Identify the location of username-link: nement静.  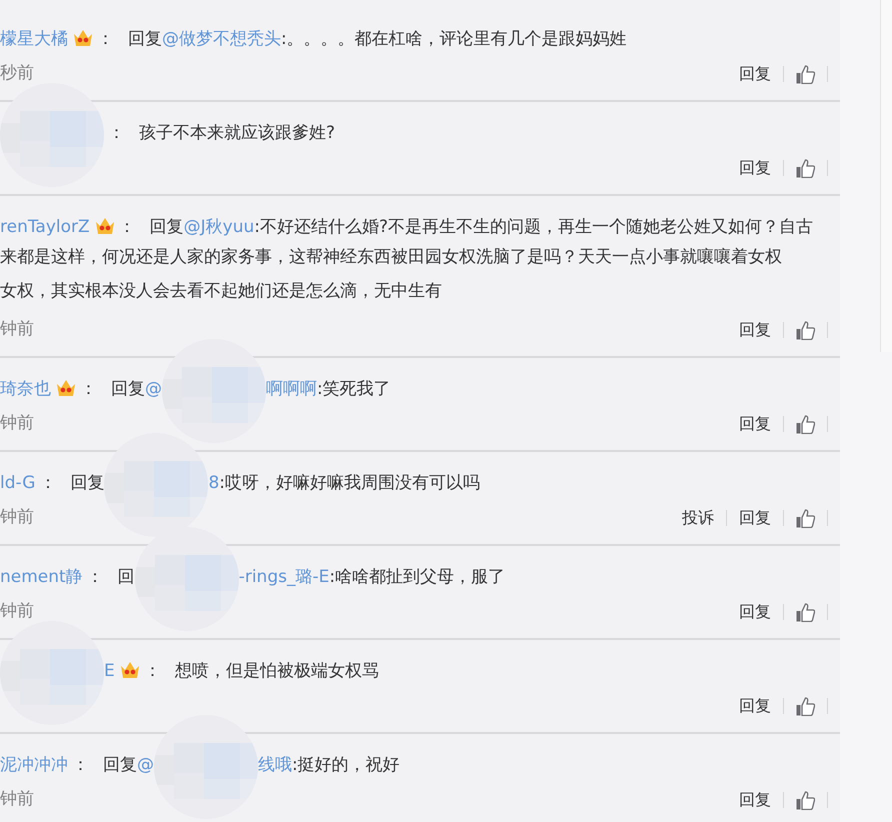
(41, 577).